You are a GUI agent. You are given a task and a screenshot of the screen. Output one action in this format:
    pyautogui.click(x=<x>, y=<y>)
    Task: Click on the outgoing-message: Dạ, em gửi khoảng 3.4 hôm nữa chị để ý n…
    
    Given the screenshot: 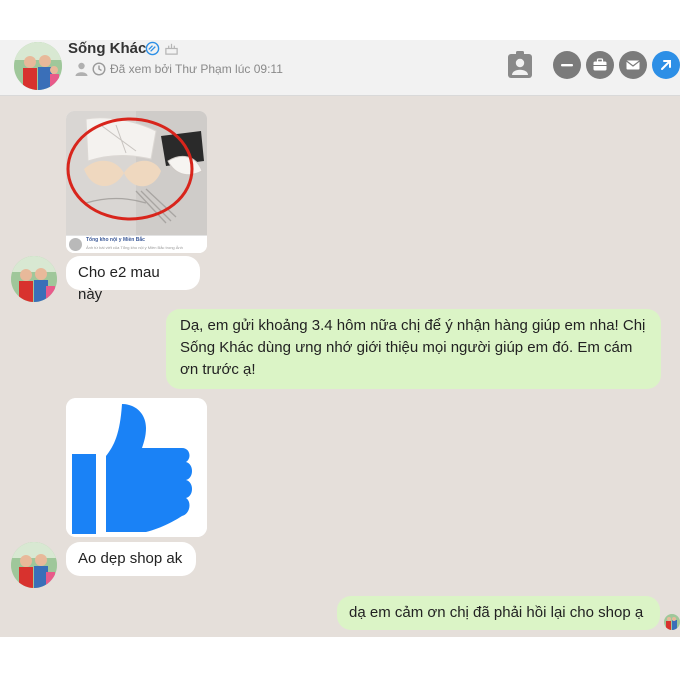 What is the action you would take?
    pyautogui.click(x=413, y=349)
    